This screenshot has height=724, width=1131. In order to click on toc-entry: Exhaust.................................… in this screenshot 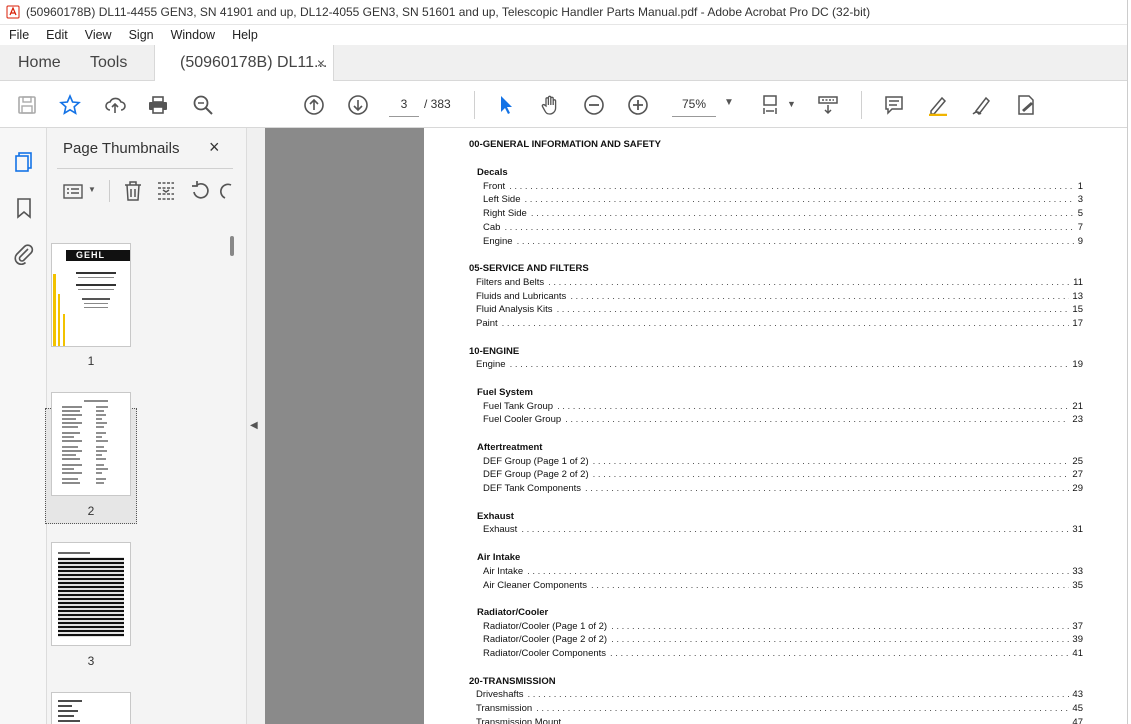, I will do `click(783, 529)`.